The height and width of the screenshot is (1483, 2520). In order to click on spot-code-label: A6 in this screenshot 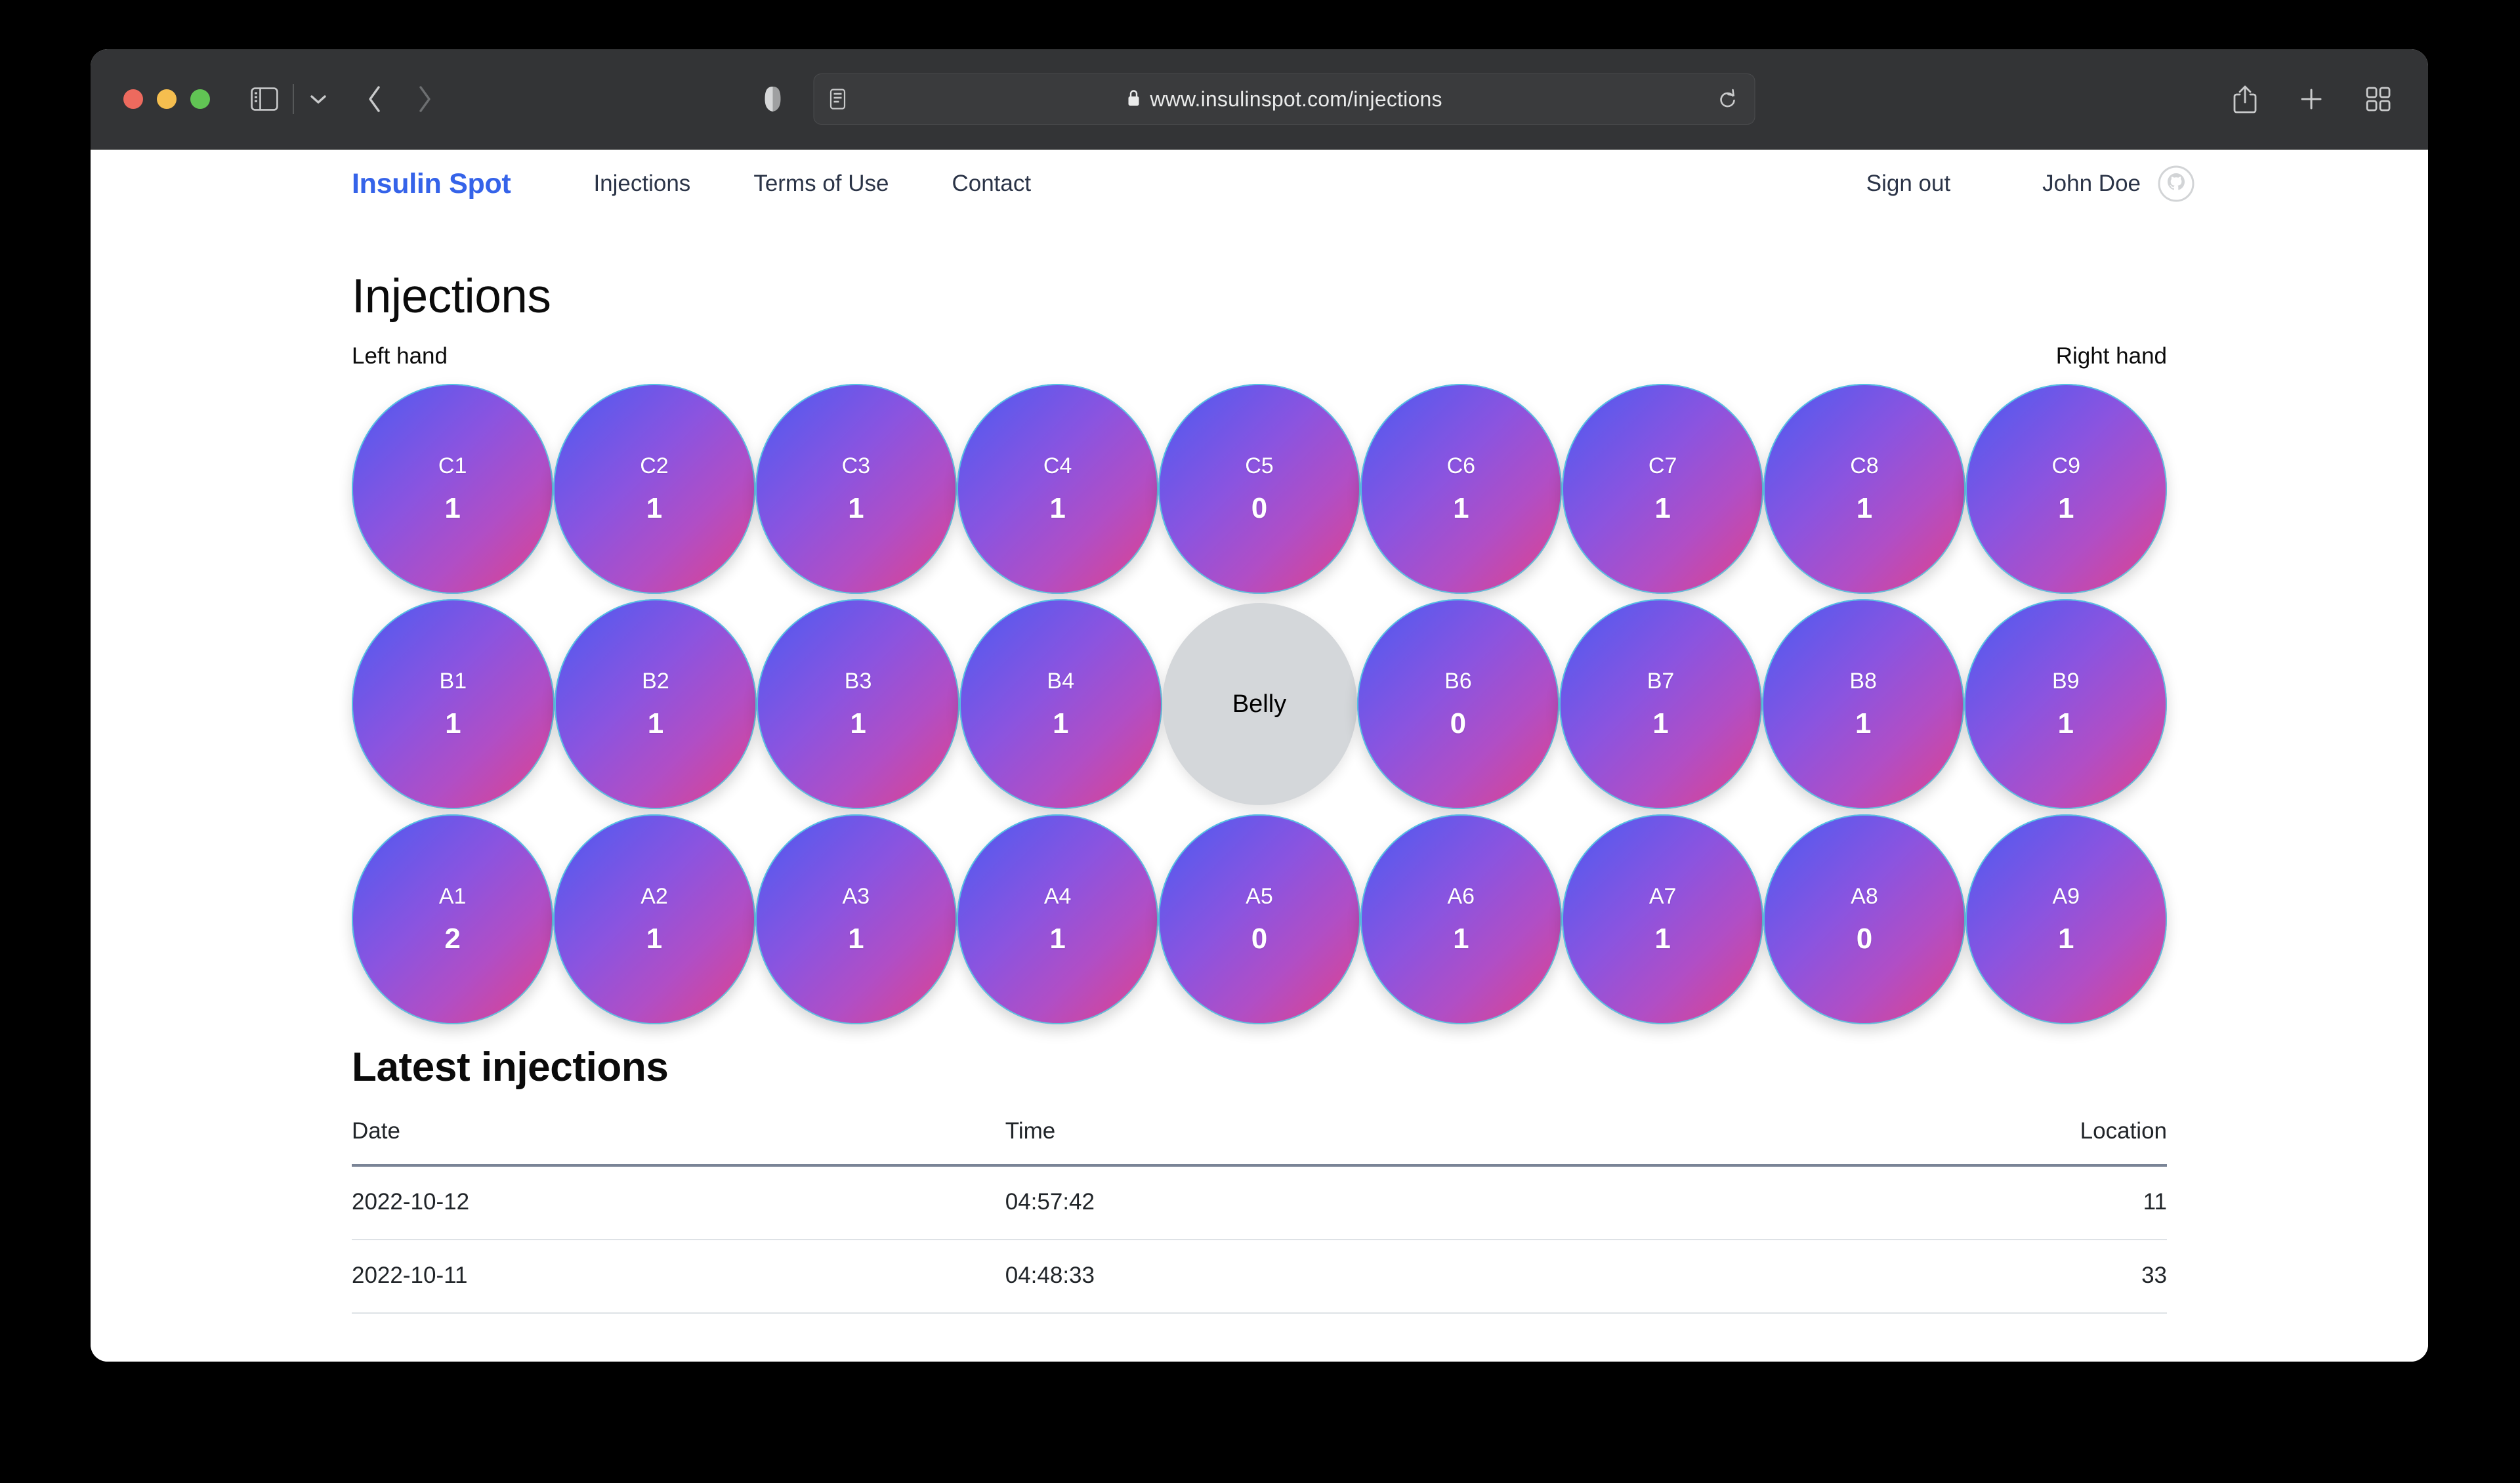, I will do `click(1461, 896)`.